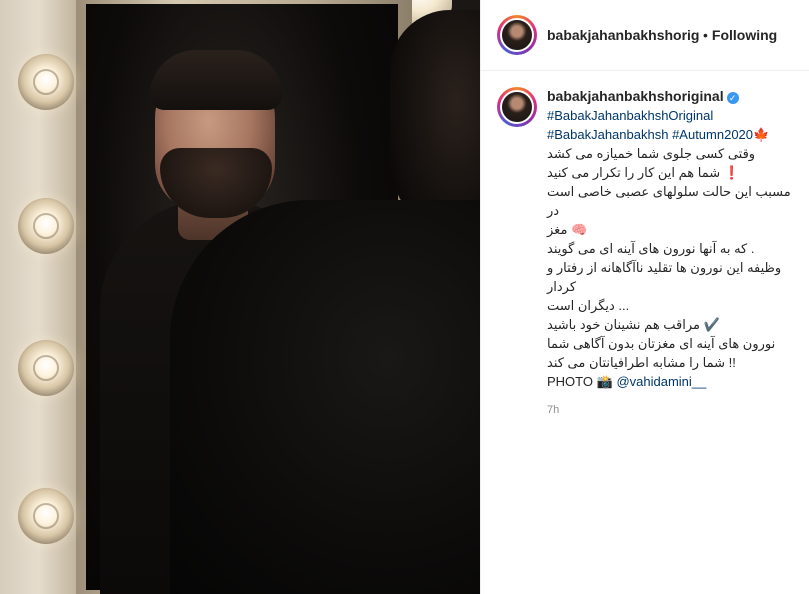  I want to click on maple-leaf-icon: 🍁, so click(761, 134).